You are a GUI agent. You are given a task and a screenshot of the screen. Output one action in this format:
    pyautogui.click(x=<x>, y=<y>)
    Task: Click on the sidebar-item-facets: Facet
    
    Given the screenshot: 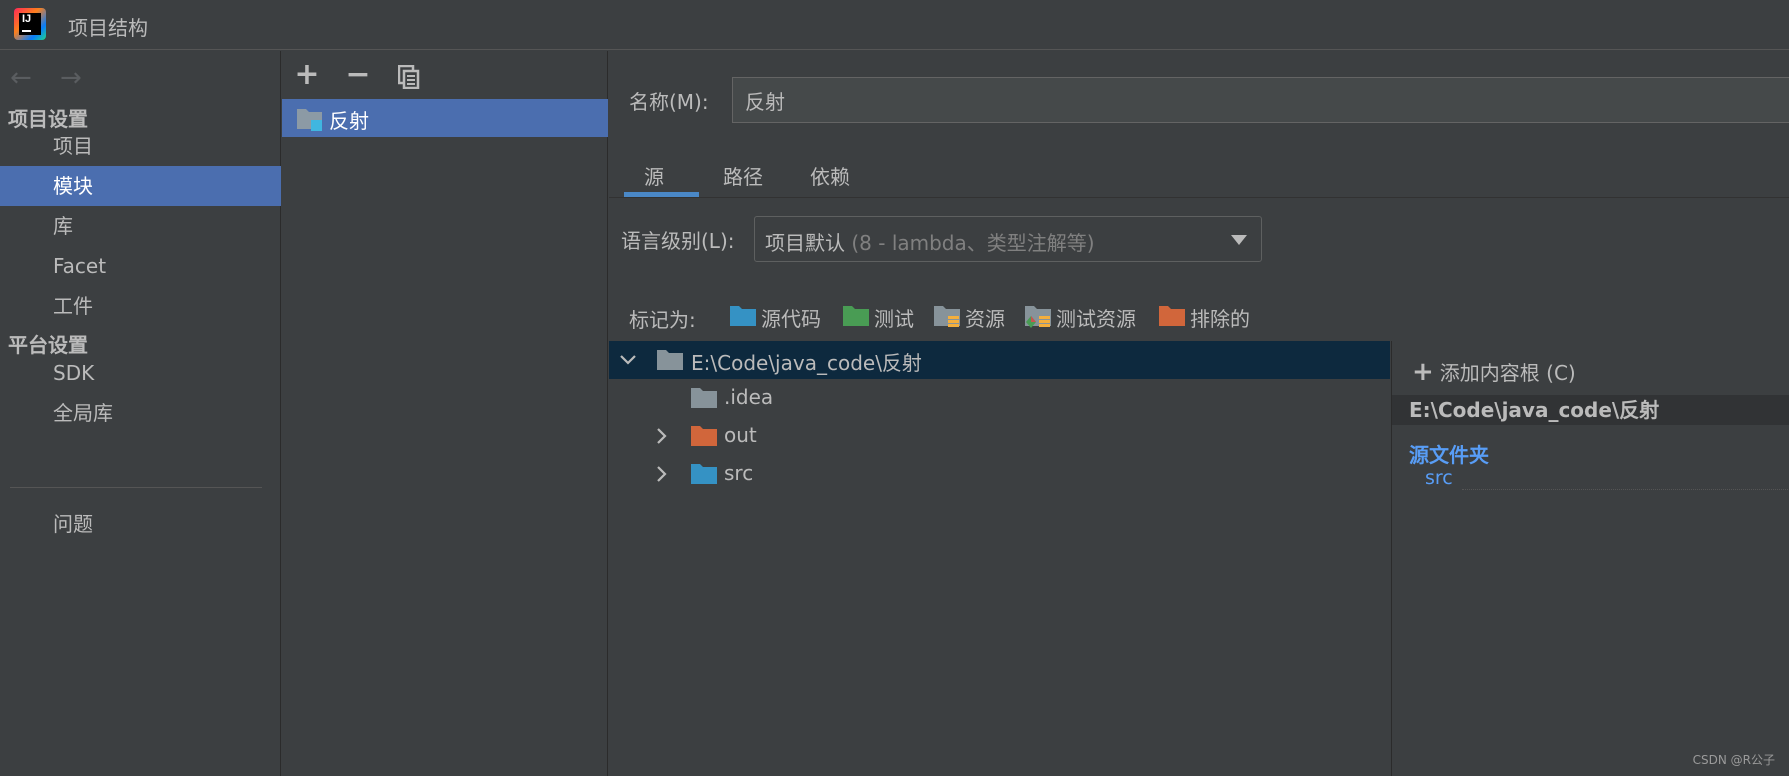 What is the action you would take?
    pyautogui.click(x=140, y=266)
    